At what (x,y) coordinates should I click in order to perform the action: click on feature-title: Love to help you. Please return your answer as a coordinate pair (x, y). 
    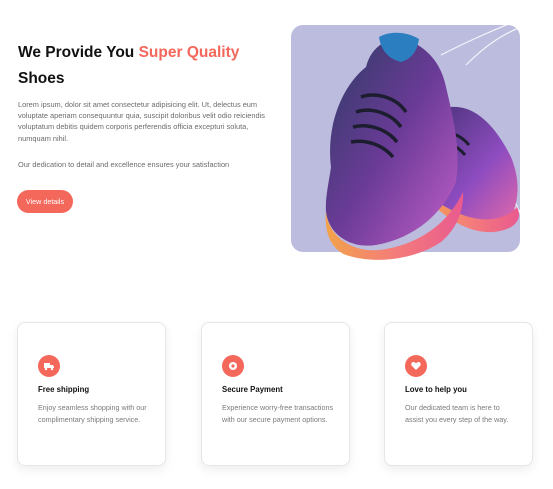
    Looking at the image, I should click on (436, 389).